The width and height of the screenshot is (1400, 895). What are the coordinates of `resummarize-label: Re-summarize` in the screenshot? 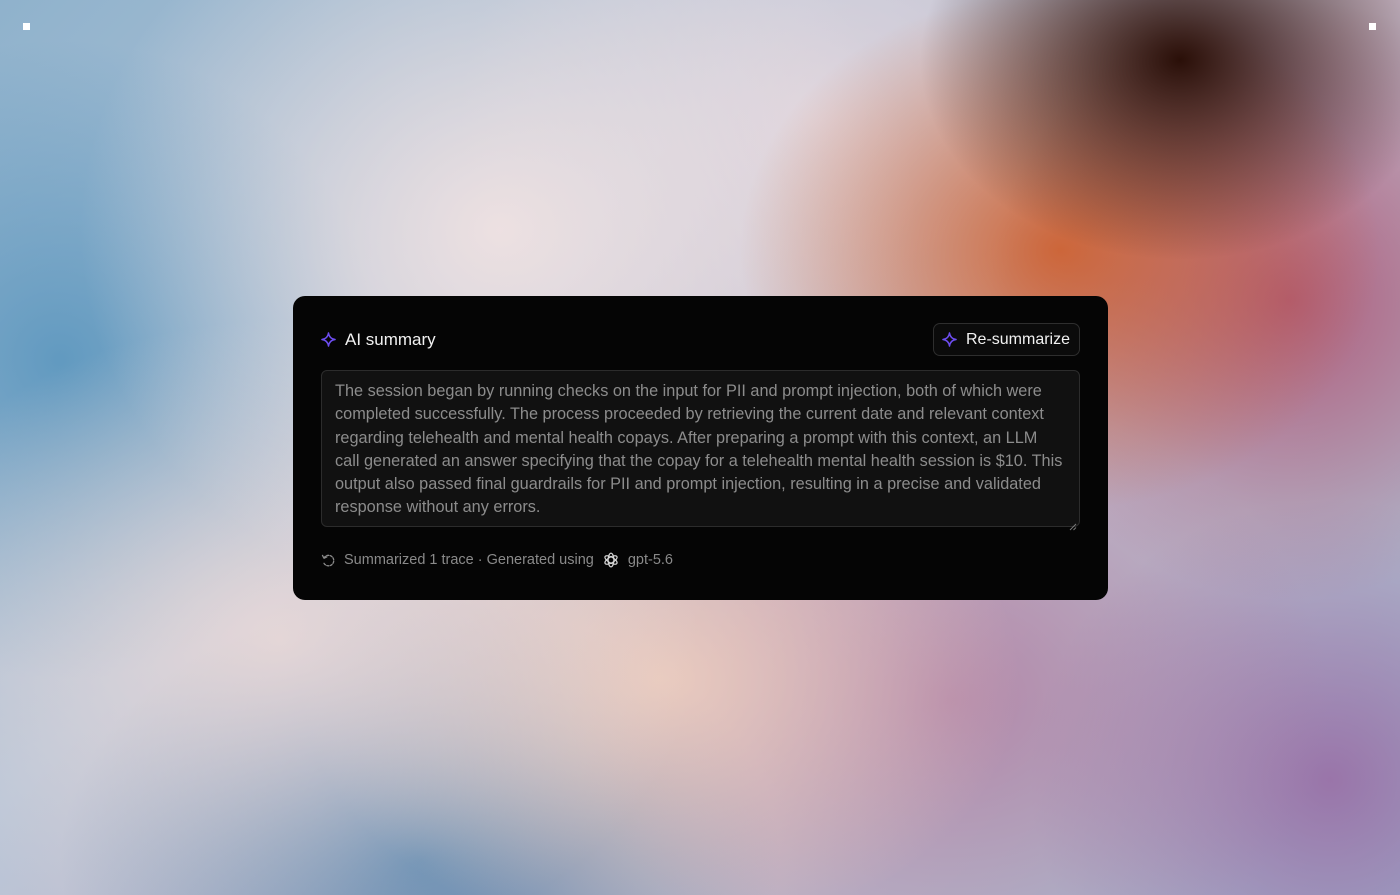 It's located at (1017, 339).